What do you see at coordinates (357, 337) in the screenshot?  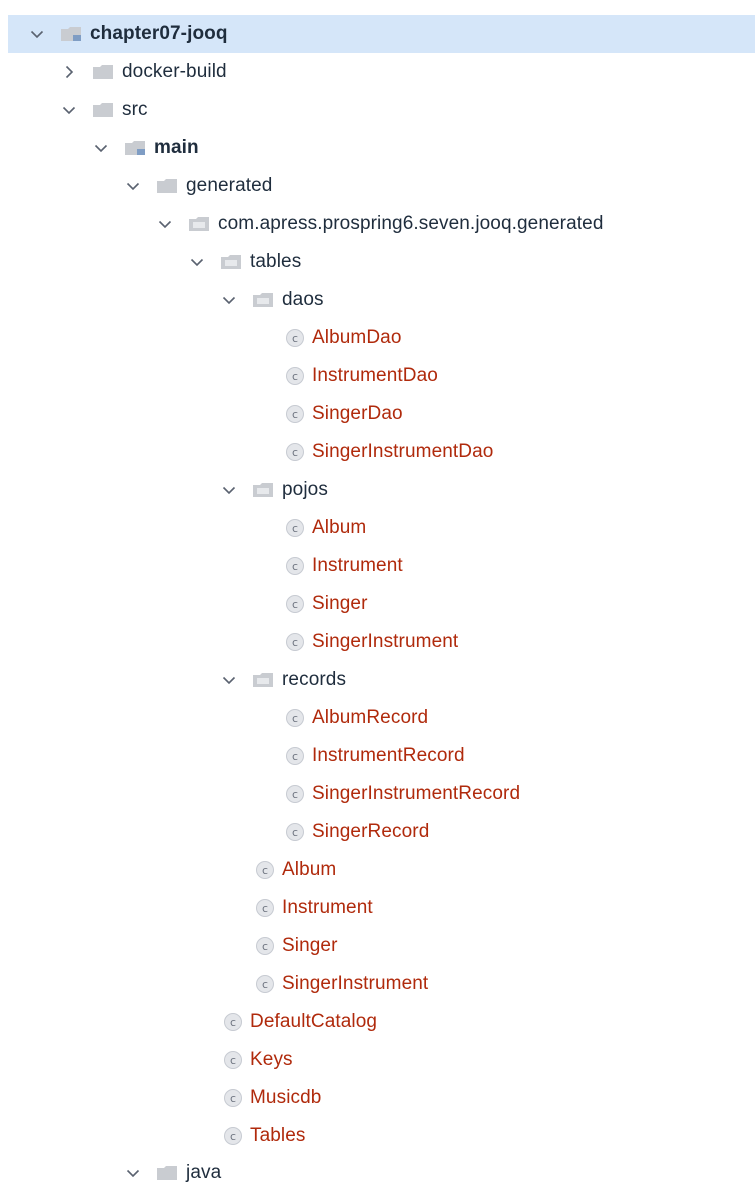 I see `tree-node-label: AlbumDao` at bounding box center [357, 337].